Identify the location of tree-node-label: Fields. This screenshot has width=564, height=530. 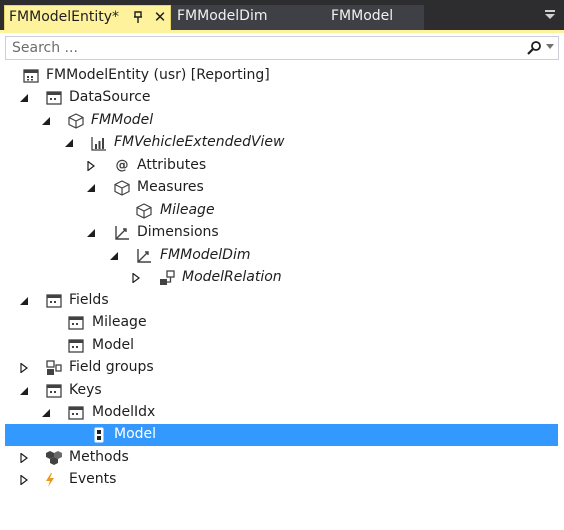
(89, 300).